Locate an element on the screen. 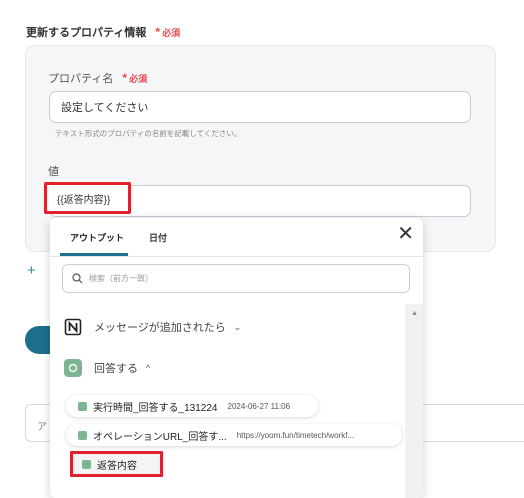 The height and width of the screenshot is (498, 524). add-icon: + is located at coordinates (31, 270).